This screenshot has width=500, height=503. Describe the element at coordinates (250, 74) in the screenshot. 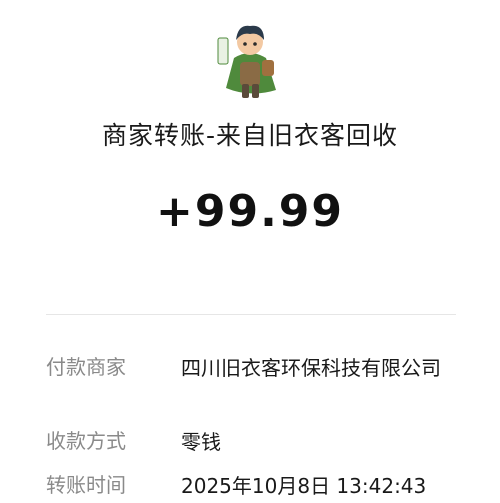

I see `avatar-body` at that location.